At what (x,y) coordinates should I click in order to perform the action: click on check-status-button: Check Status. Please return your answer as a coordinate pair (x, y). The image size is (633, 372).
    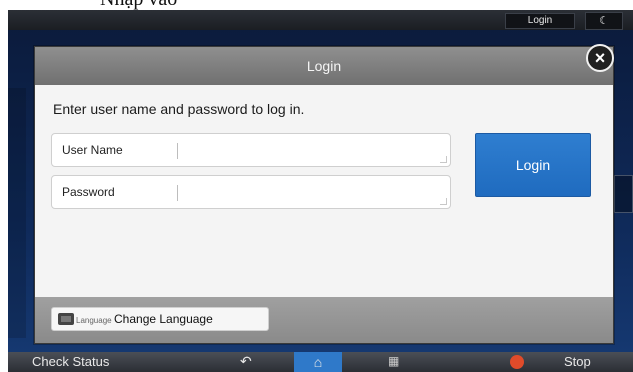
    Looking at the image, I should click on (70, 361).